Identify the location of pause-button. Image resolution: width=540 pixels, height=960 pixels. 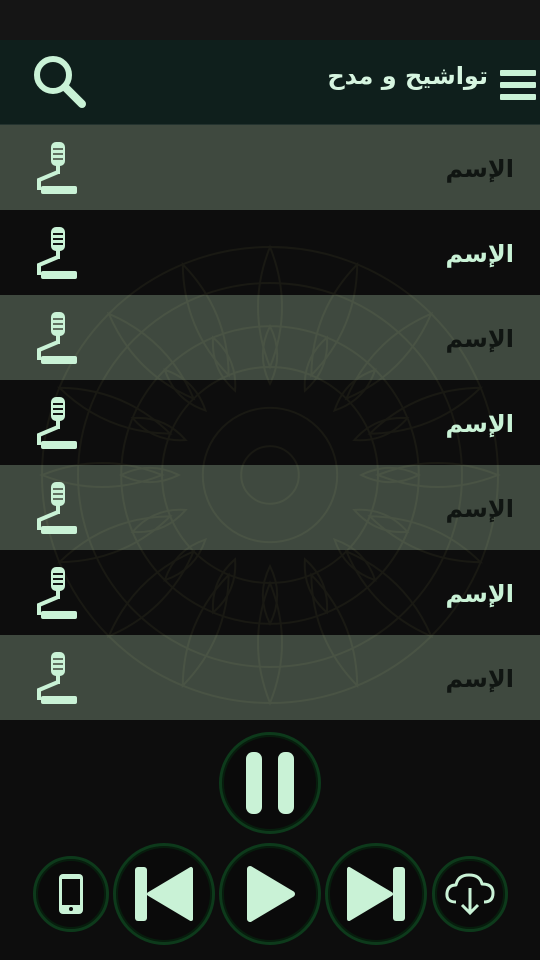
(270, 783).